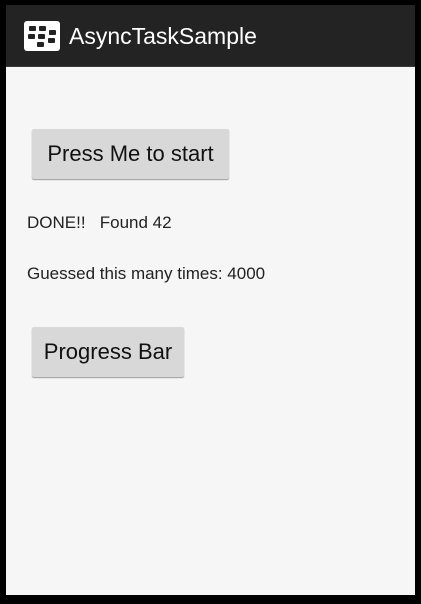  I want to click on action-bar: AsyncTaskSample, so click(210, 36).